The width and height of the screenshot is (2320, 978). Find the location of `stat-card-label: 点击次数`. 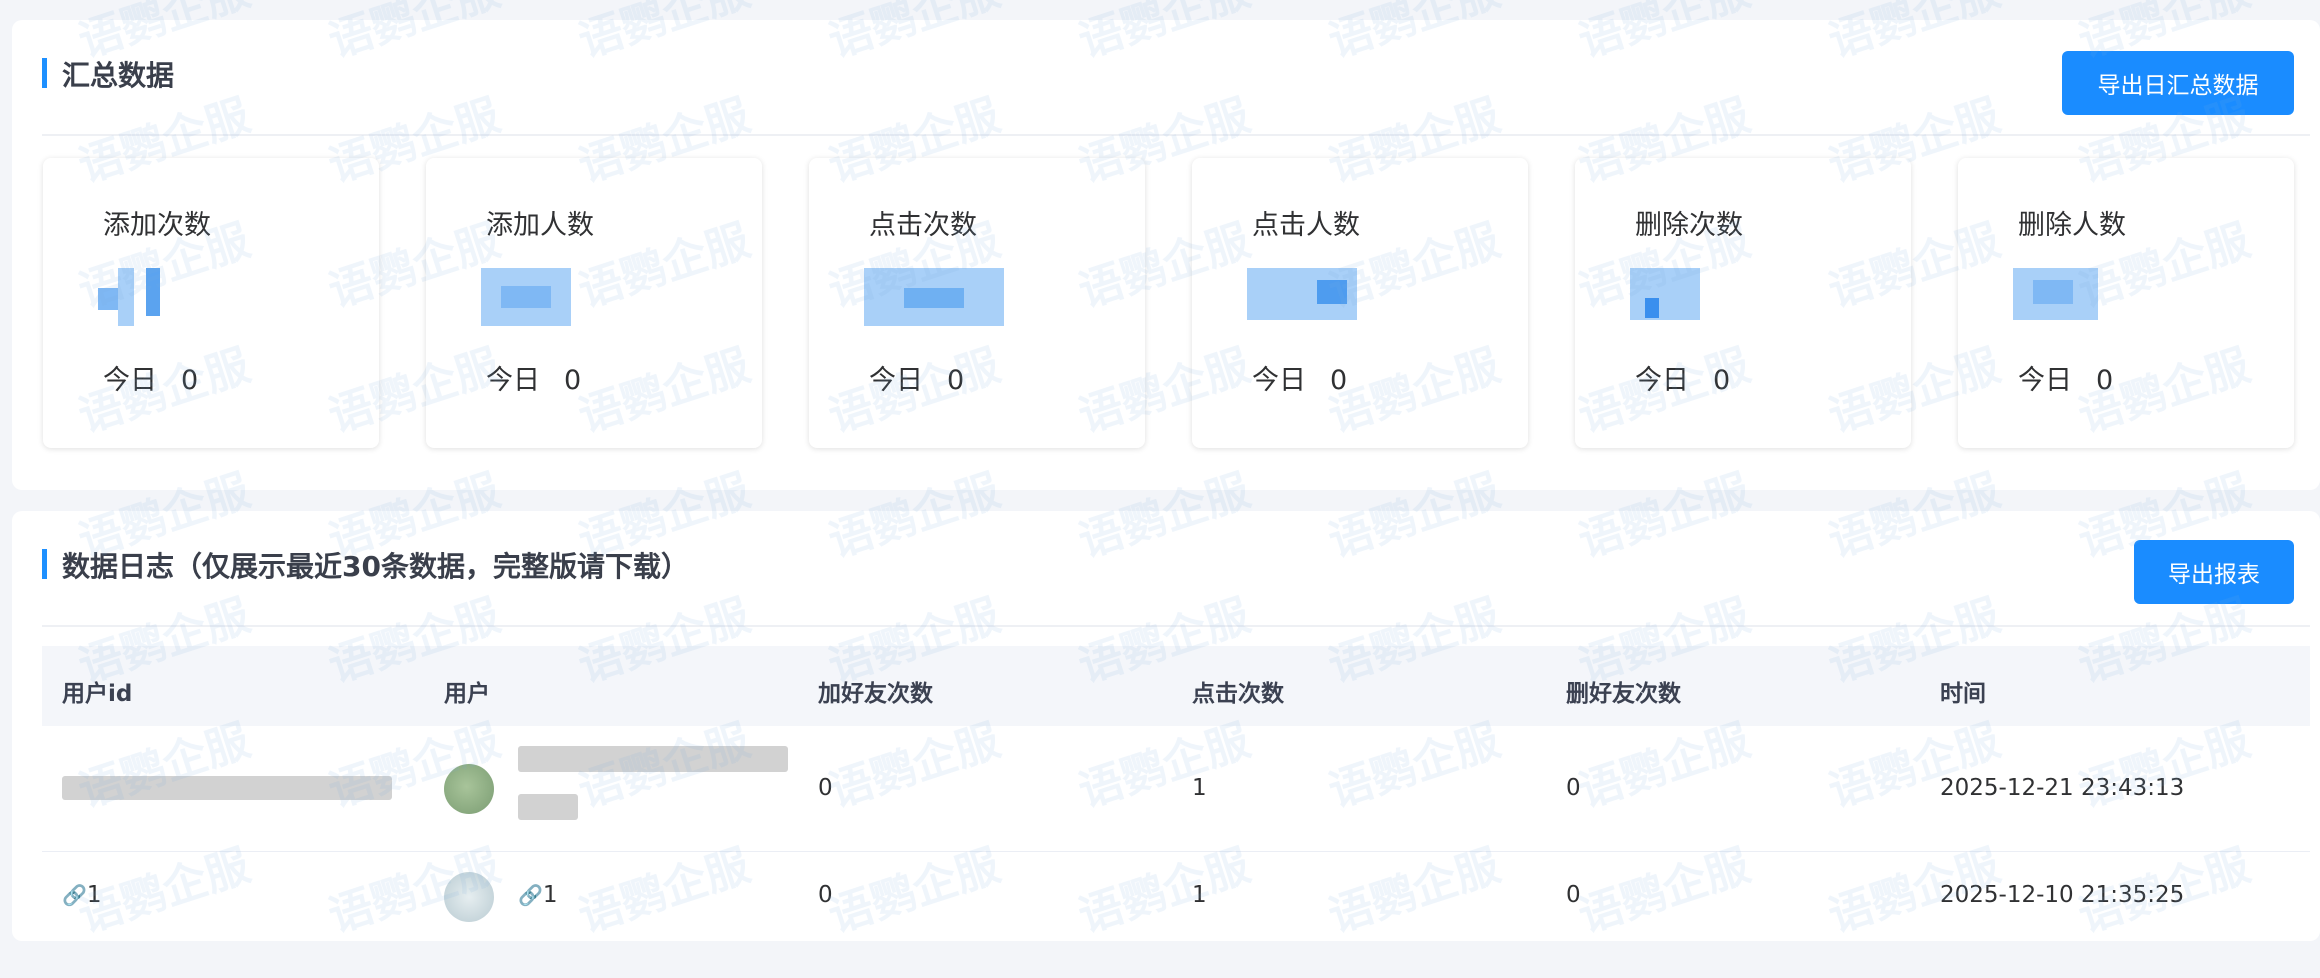

stat-card-label: 点击次数 is located at coordinates (923, 225).